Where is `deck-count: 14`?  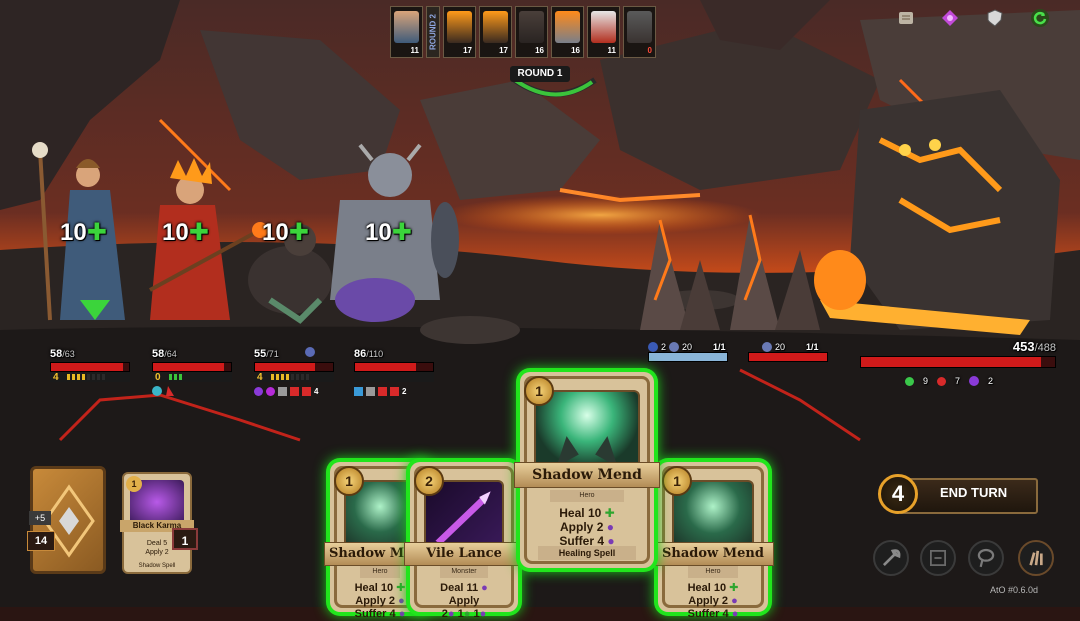
deck-count: 14 is located at coordinates (41, 541).